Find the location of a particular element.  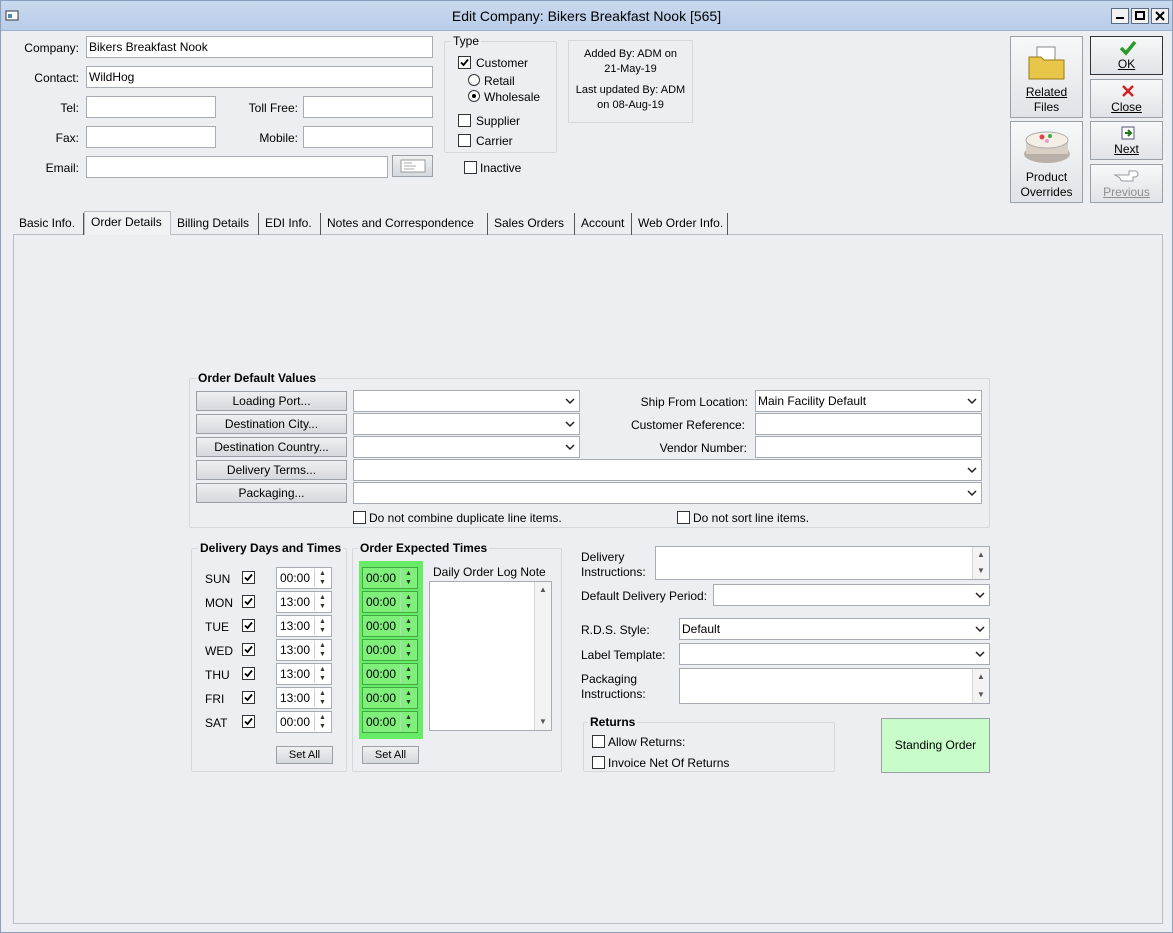

customer-checkbox is located at coordinates (464, 62).